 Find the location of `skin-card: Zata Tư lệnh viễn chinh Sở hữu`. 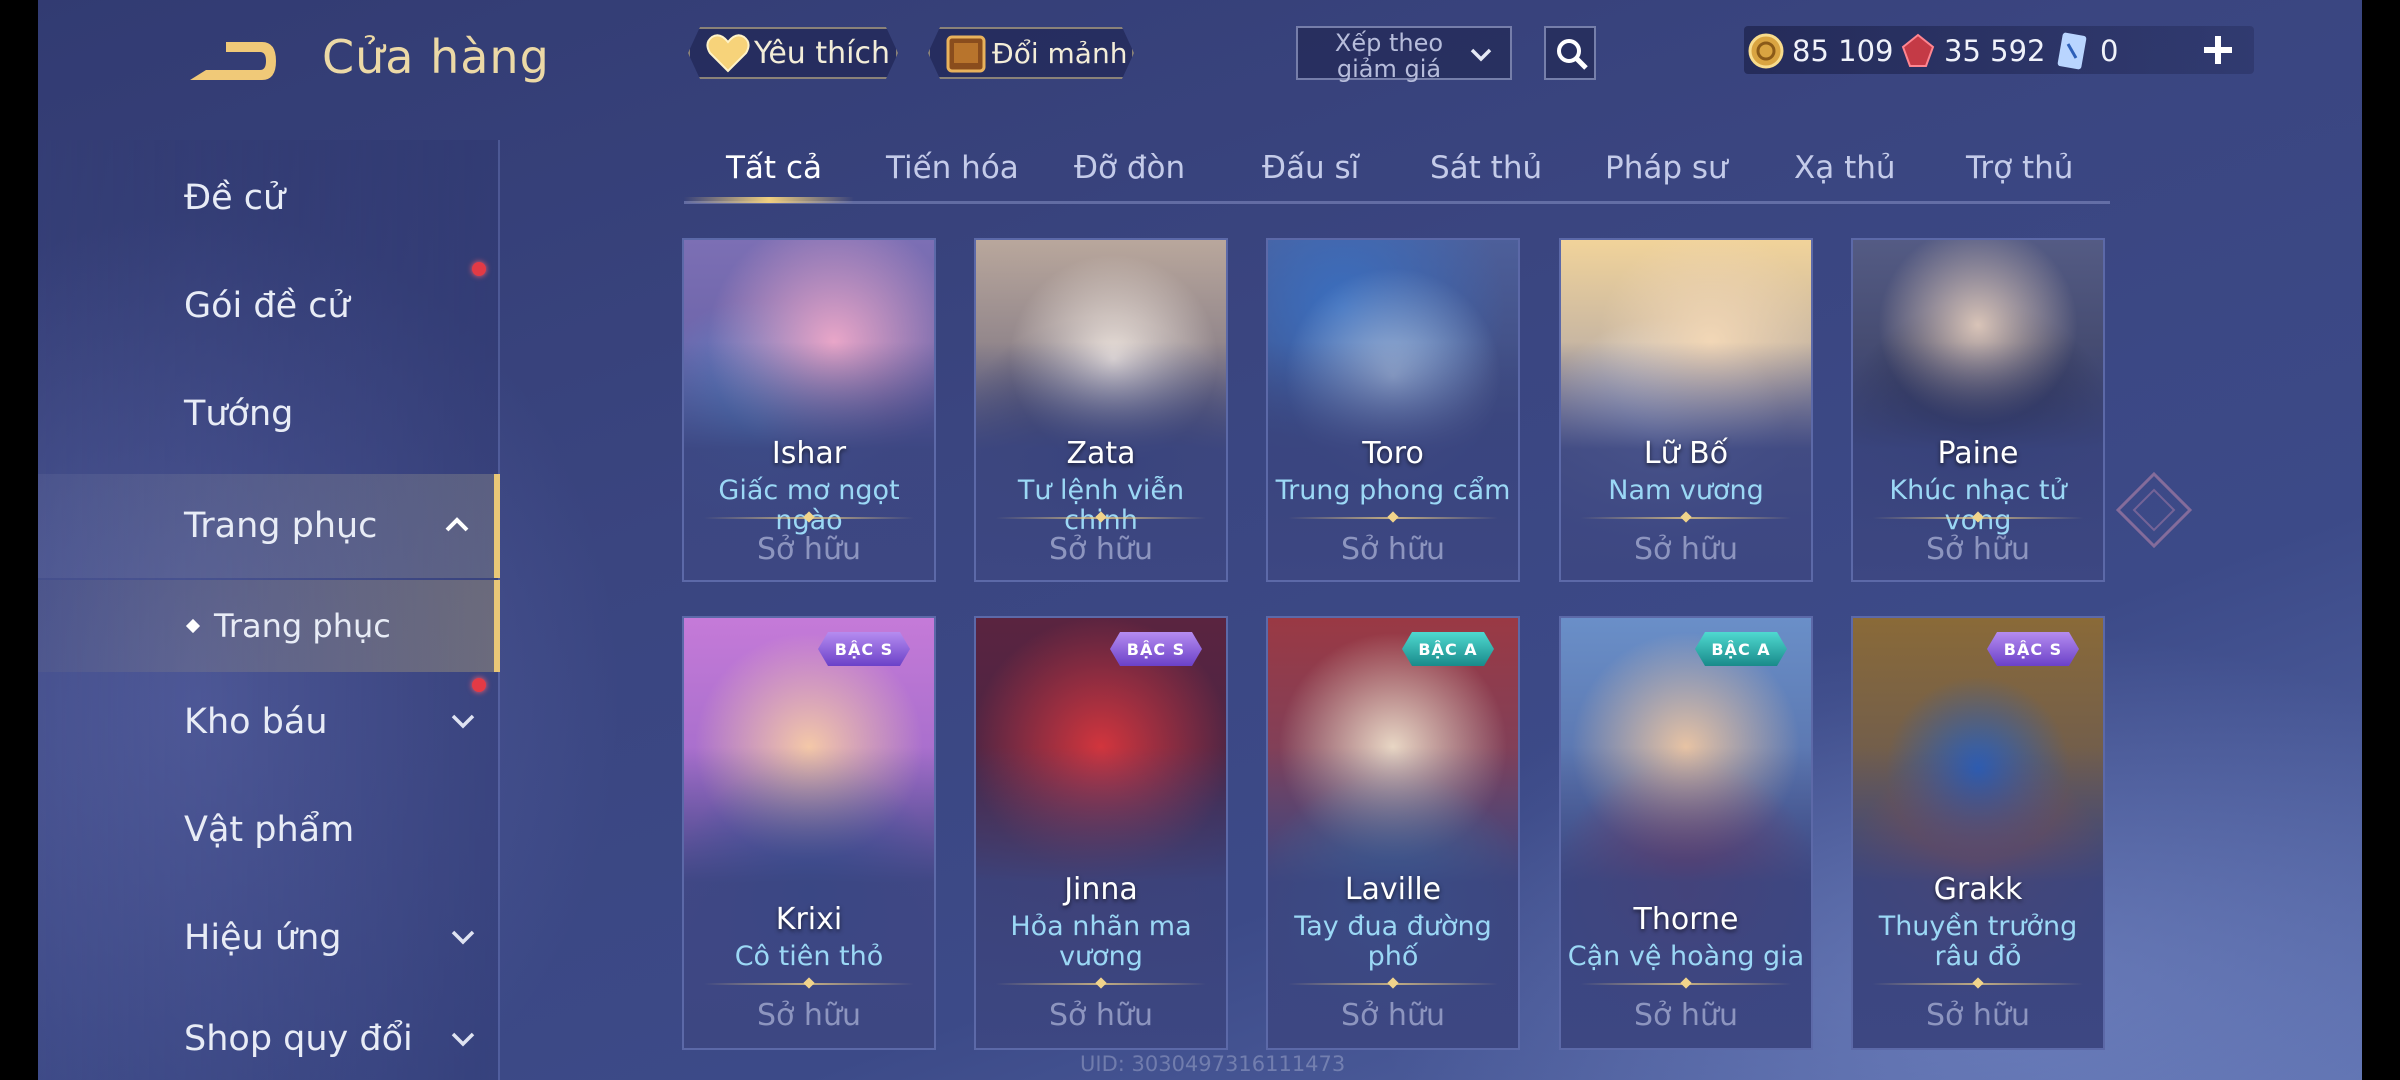

skin-card: Zata Tư lệnh viễn chinh Sở hữu is located at coordinates (1101, 410).